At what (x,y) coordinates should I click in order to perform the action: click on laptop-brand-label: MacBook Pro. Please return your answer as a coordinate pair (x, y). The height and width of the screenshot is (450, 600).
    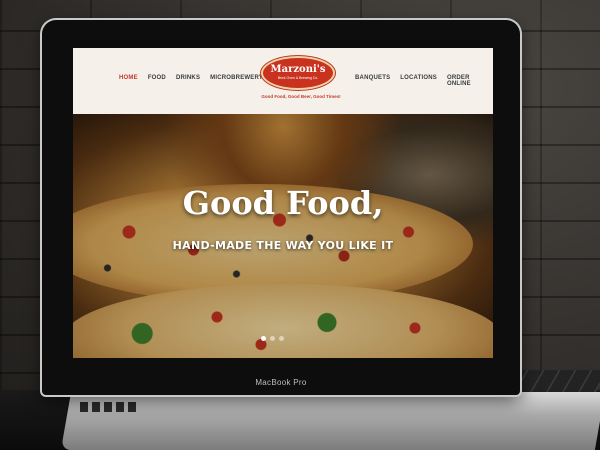
    Looking at the image, I should click on (281, 382).